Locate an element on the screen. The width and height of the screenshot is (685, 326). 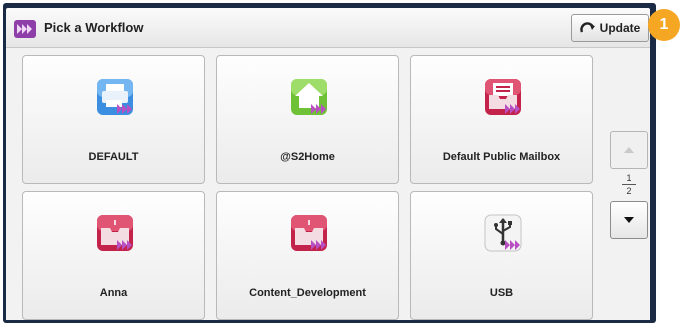
mailbox-icon is located at coordinates (503, 97).